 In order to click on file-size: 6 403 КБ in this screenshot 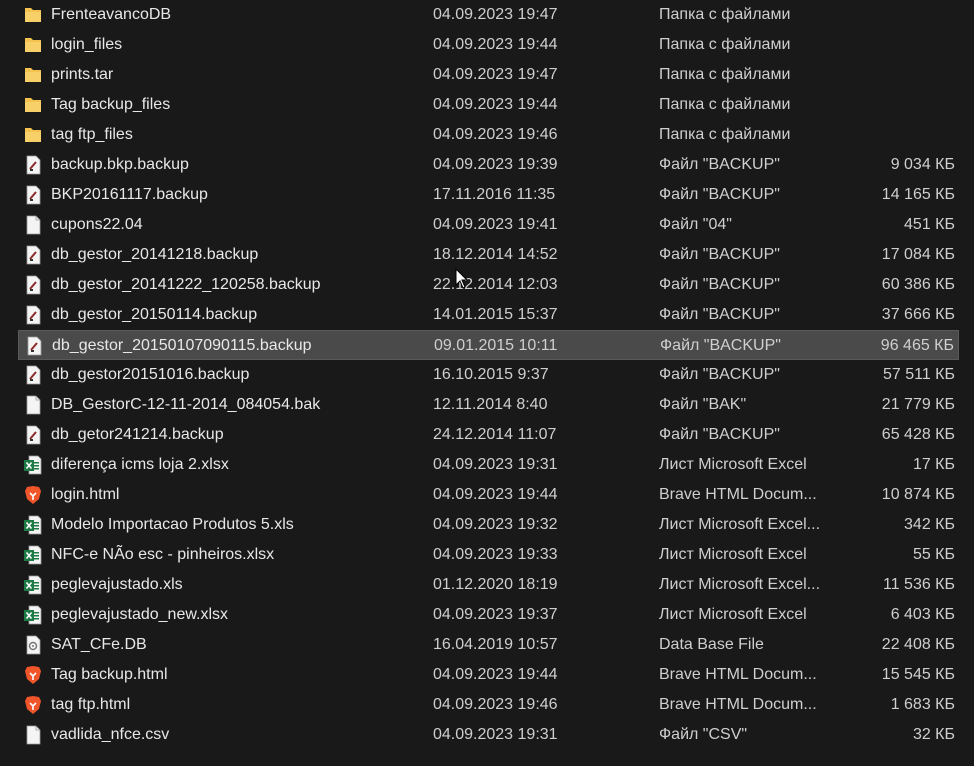, I will do `click(922, 614)`.